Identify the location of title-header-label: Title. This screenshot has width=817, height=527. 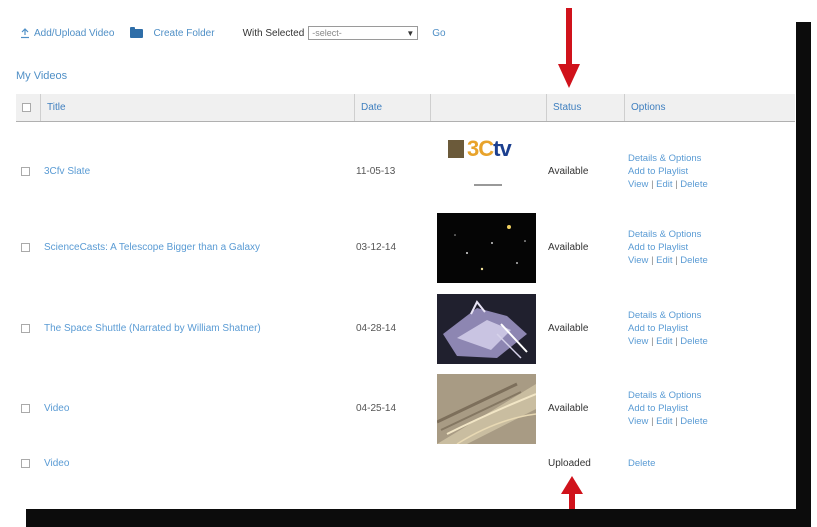
(56, 107).